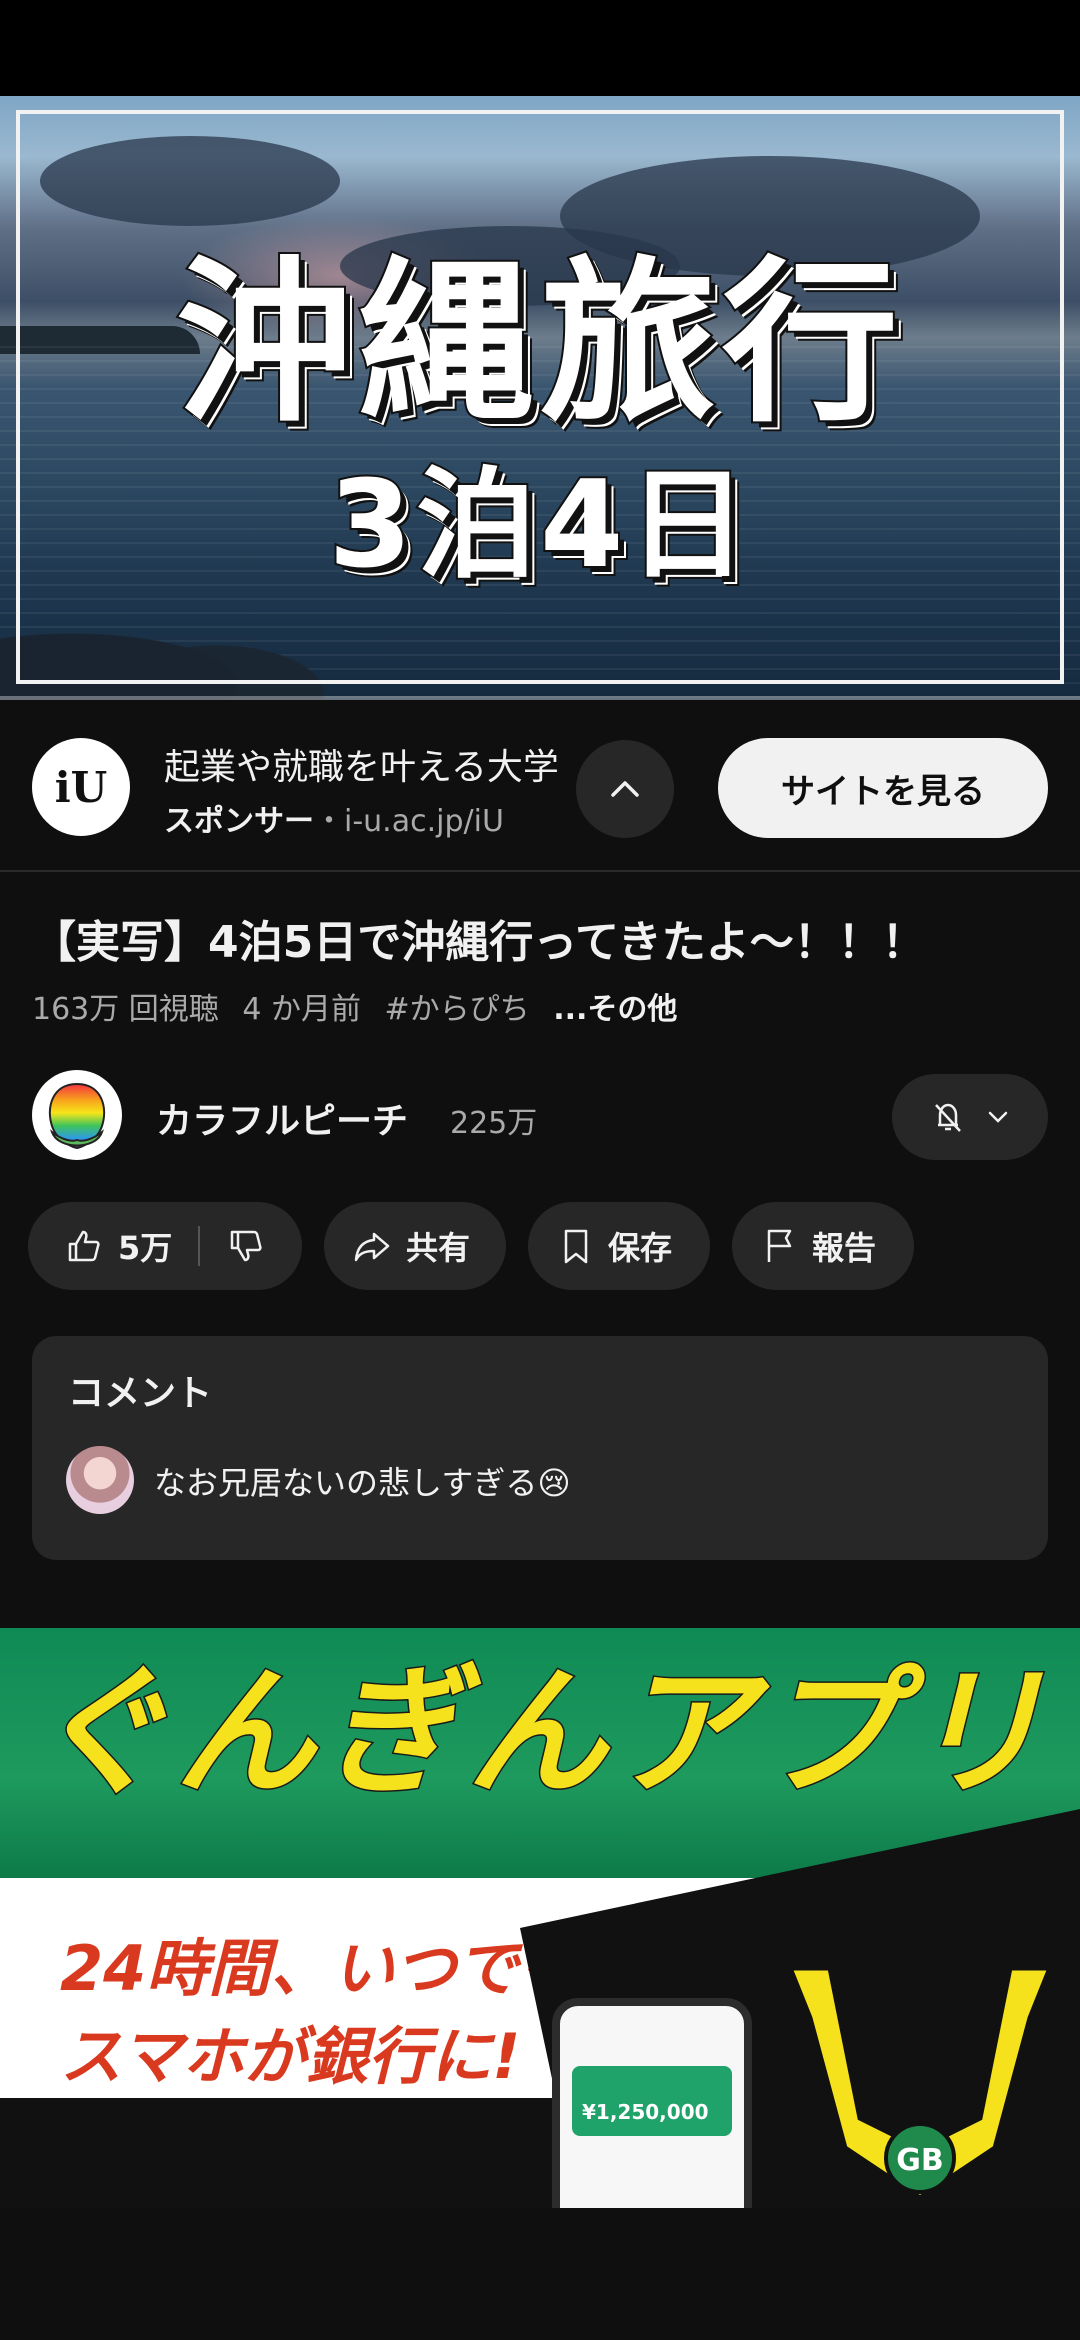  I want to click on like-dislike-pill: 5万, so click(165, 1246).